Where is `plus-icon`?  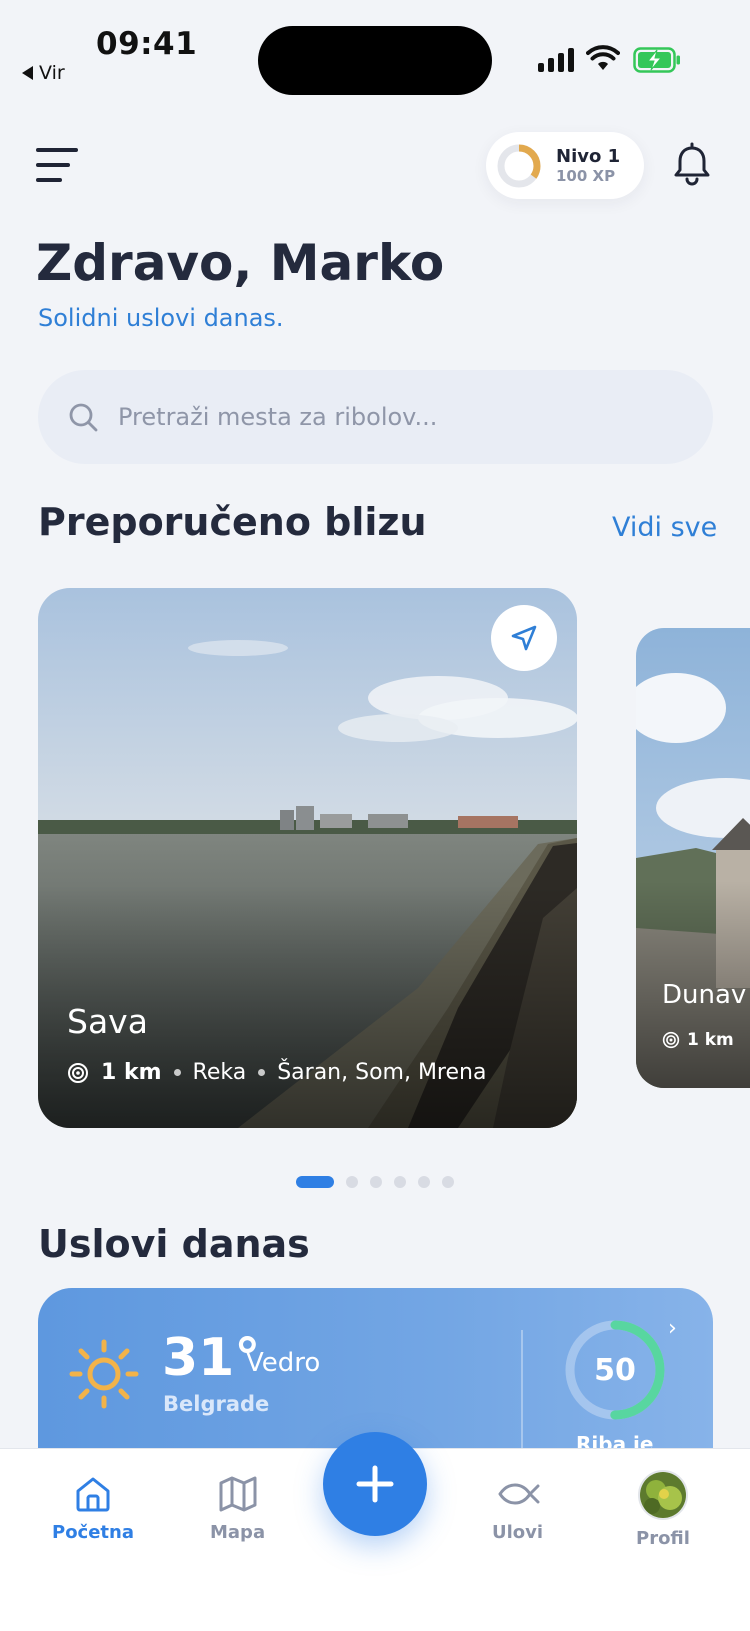
plus-icon is located at coordinates (375, 1484).